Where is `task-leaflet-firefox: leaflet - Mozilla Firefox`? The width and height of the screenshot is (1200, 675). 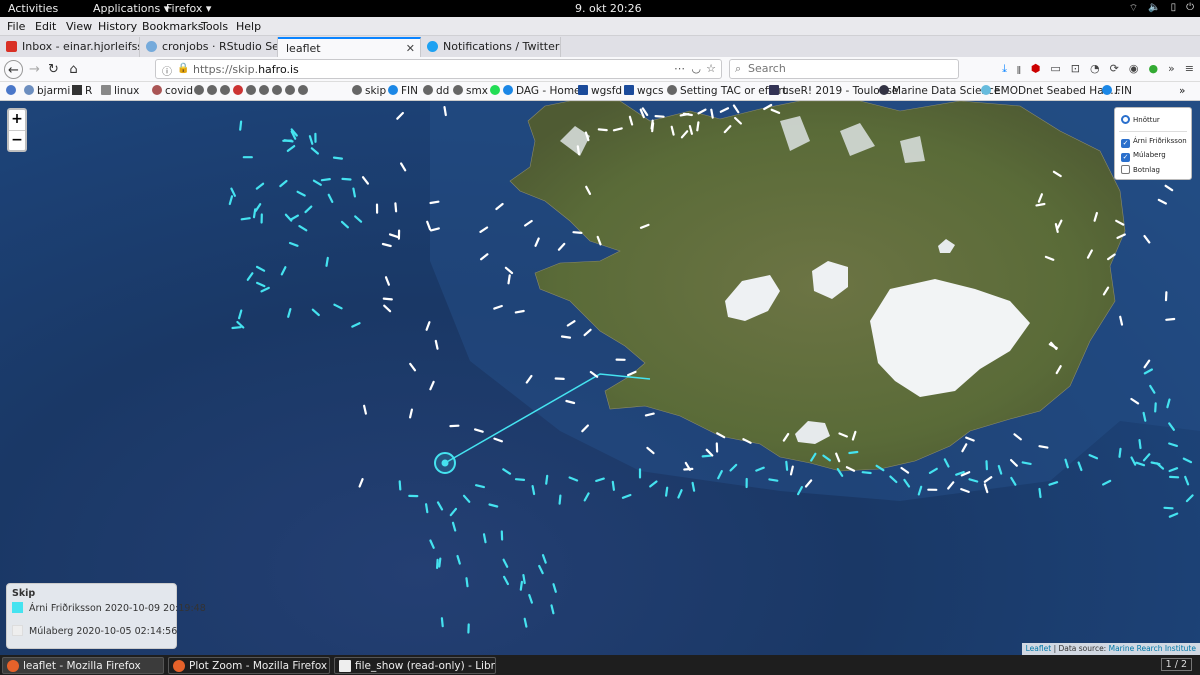 task-leaflet-firefox: leaflet - Mozilla Firefox is located at coordinates (83, 665).